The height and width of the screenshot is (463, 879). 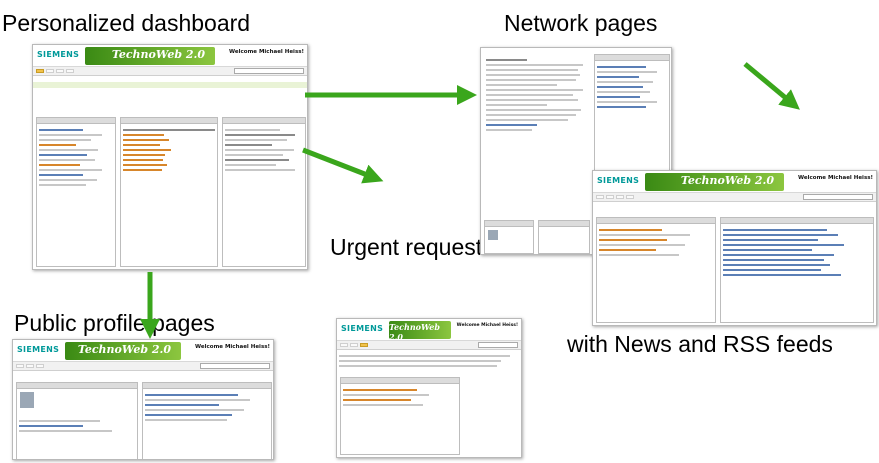 What do you see at coordinates (771, 86) in the screenshot?
I see `arrow-to-news-rss` at bounding box center [771, 86].